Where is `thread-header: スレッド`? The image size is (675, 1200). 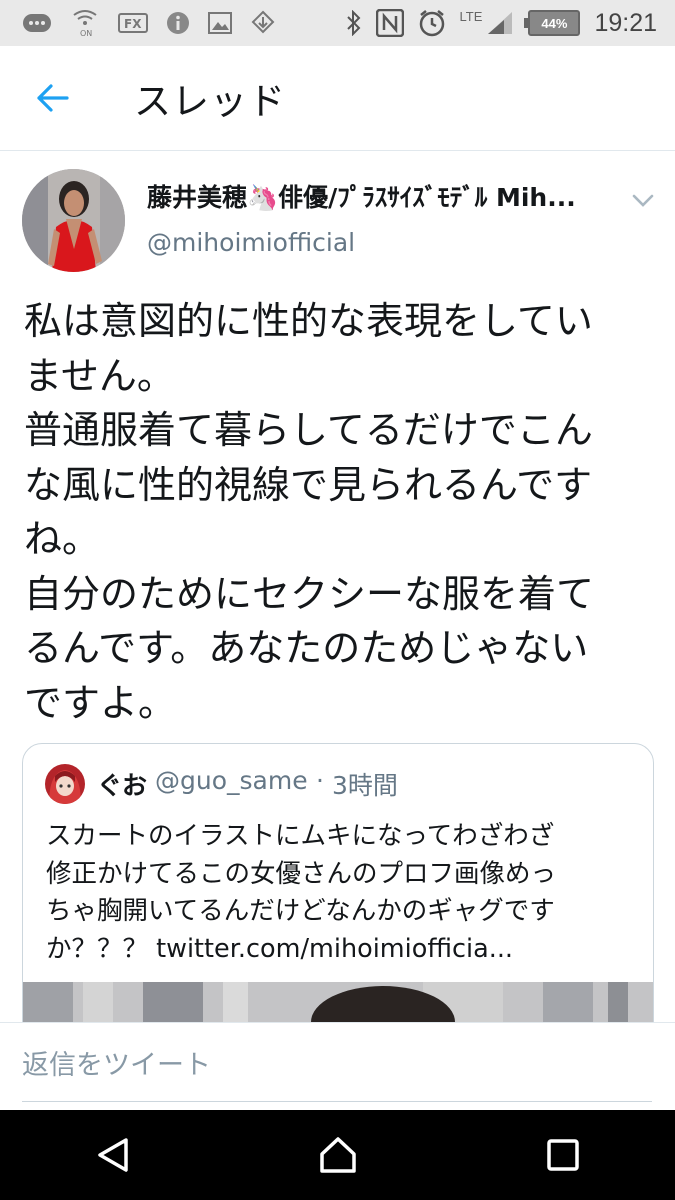
thread-header: スレッド is located at coordinates (337, 98).